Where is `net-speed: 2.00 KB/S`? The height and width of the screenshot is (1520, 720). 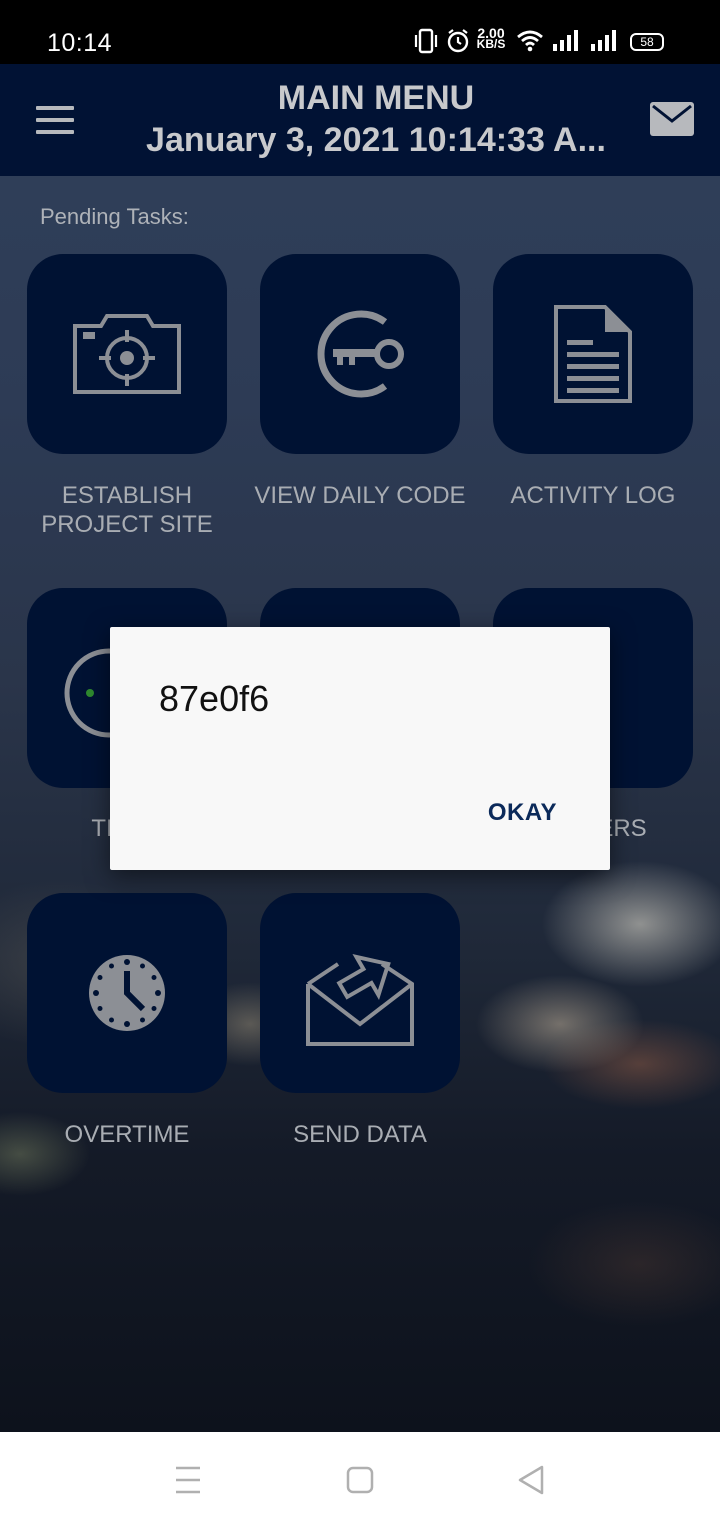
net-speed: 2.00 KB/S is located at coordinates (491, 38).